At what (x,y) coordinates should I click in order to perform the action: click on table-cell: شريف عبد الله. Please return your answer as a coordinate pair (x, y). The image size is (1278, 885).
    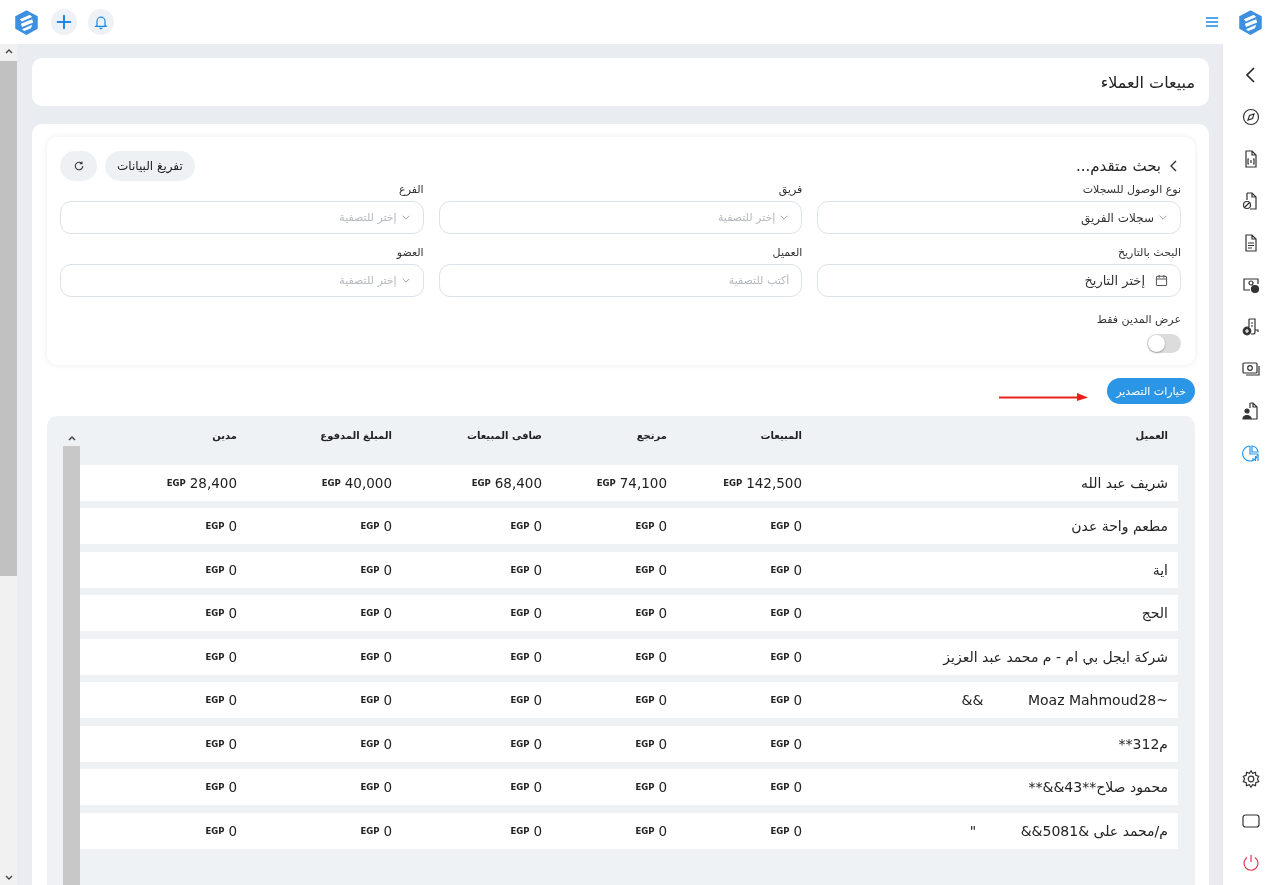
    Looking at the image, I should click on (994, 482).